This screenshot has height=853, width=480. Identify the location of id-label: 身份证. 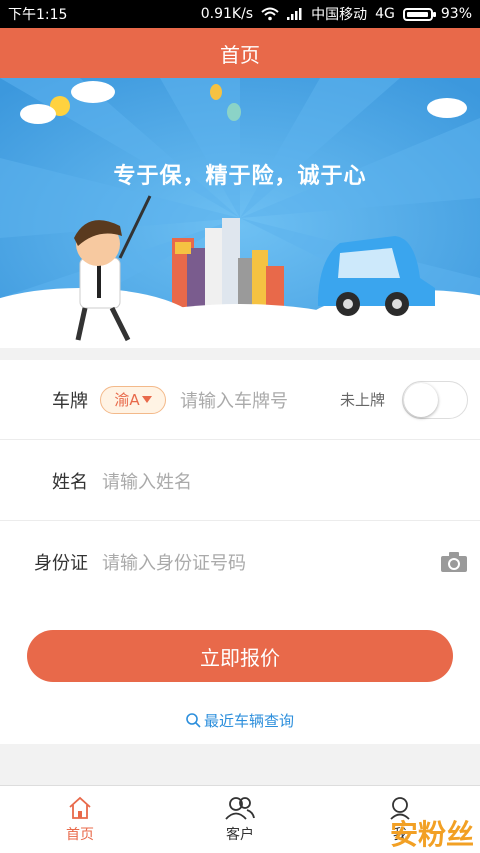
(61, 563).